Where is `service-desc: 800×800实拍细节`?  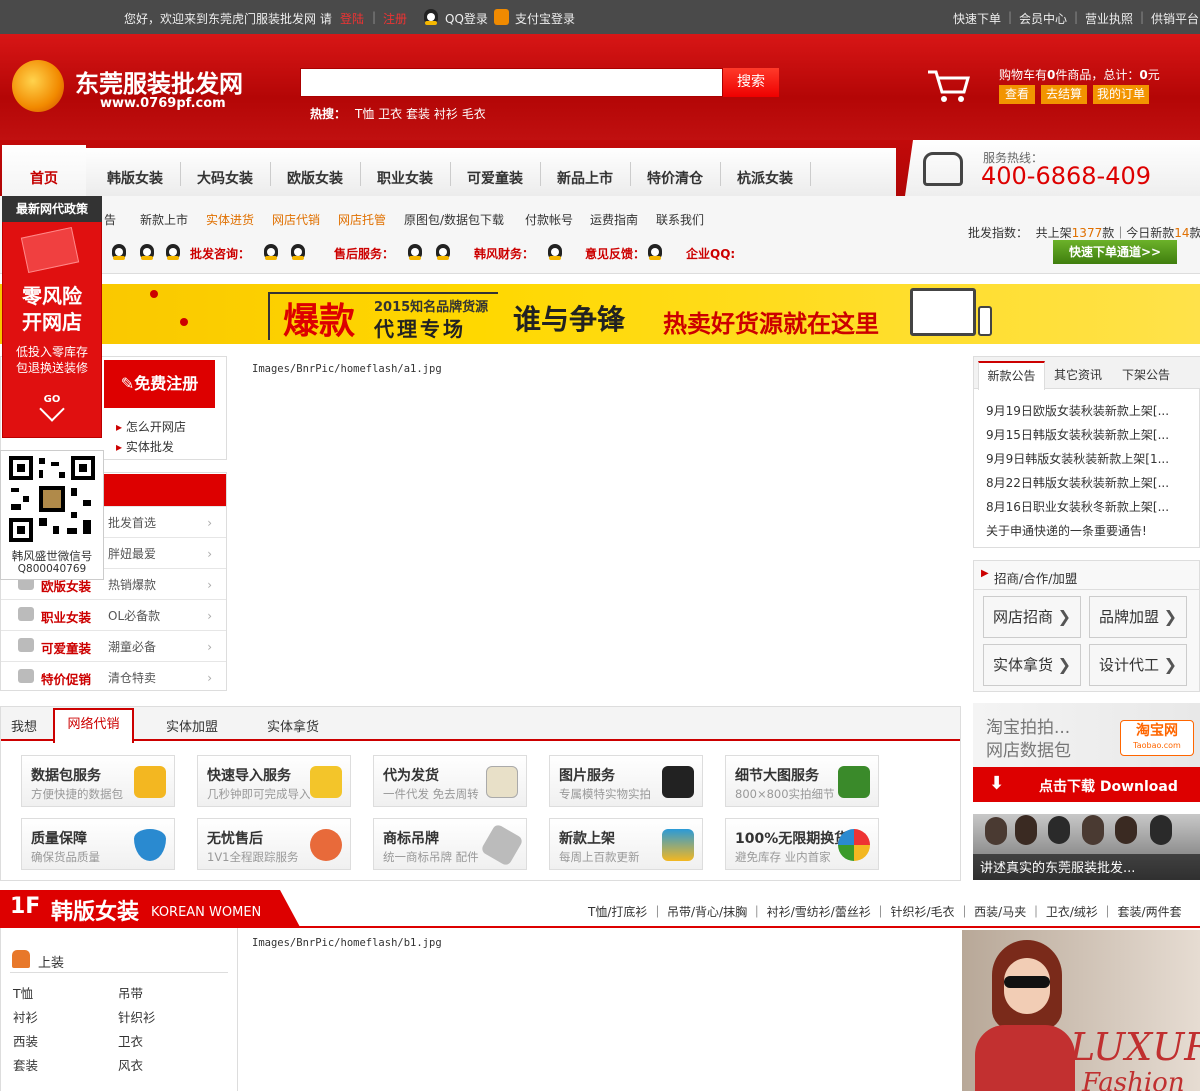
service-desc: 800×800实拍细节 is located at coordinates (785, 794).